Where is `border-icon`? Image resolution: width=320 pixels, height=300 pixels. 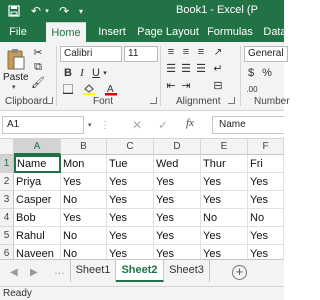 border-icon is located at coordinates (68, 89).